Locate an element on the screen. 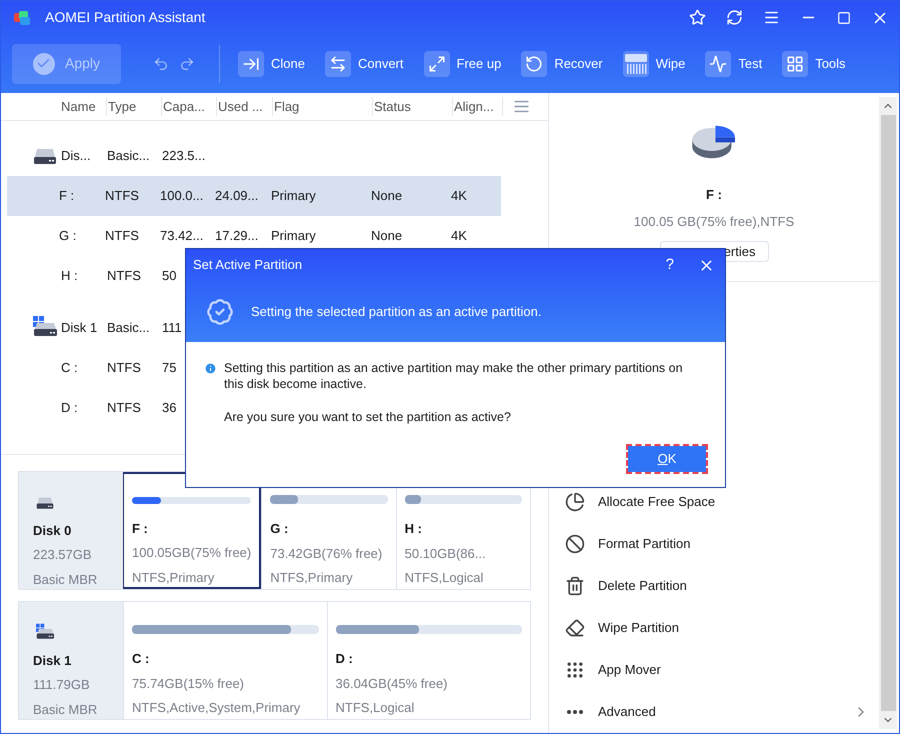 This screenshot has width=900, height=734. window-title: AOMEI Partition Assistant is located at coordinates (125, 17).